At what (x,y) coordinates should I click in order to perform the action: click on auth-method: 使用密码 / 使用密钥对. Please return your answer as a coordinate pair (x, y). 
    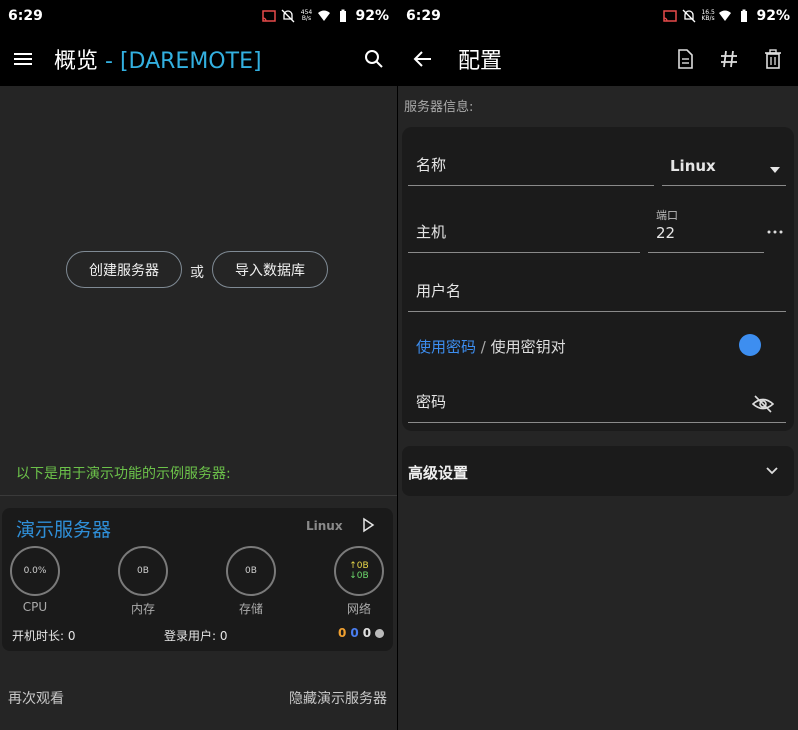
    Looking at the image, I should click on (491, 347).